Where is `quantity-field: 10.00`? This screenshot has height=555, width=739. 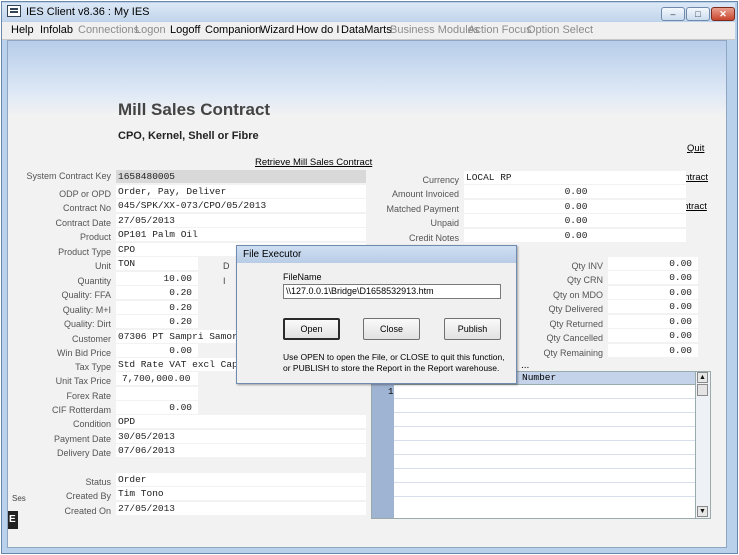 quantity-field: 10.00 is located at coordinates (157, 278).